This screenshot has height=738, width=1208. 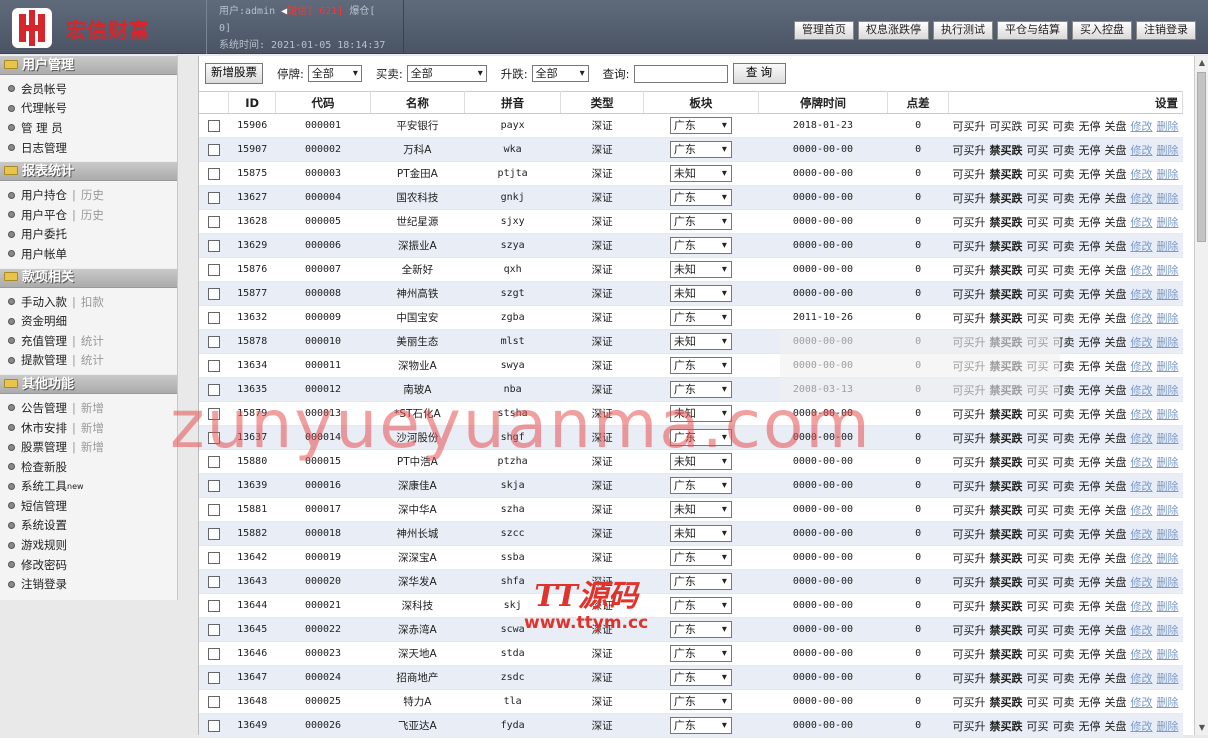 I want to click on sidebar-section-title: 用户管理, so click(x=88, y=65).